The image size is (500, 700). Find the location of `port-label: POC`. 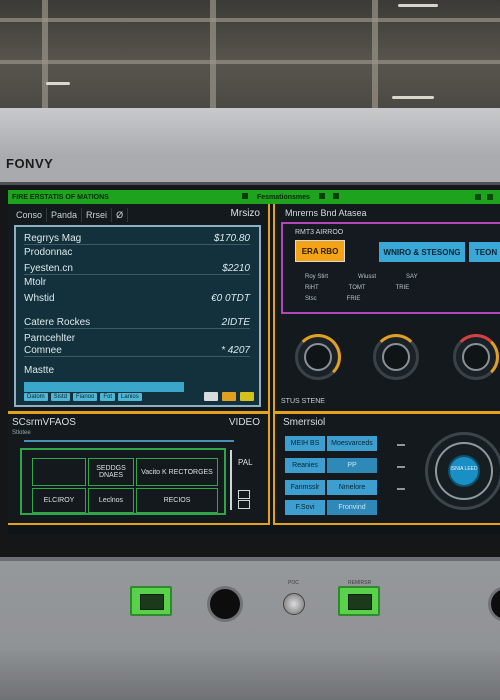

port-label: POC is located at coordinates (293, 583).